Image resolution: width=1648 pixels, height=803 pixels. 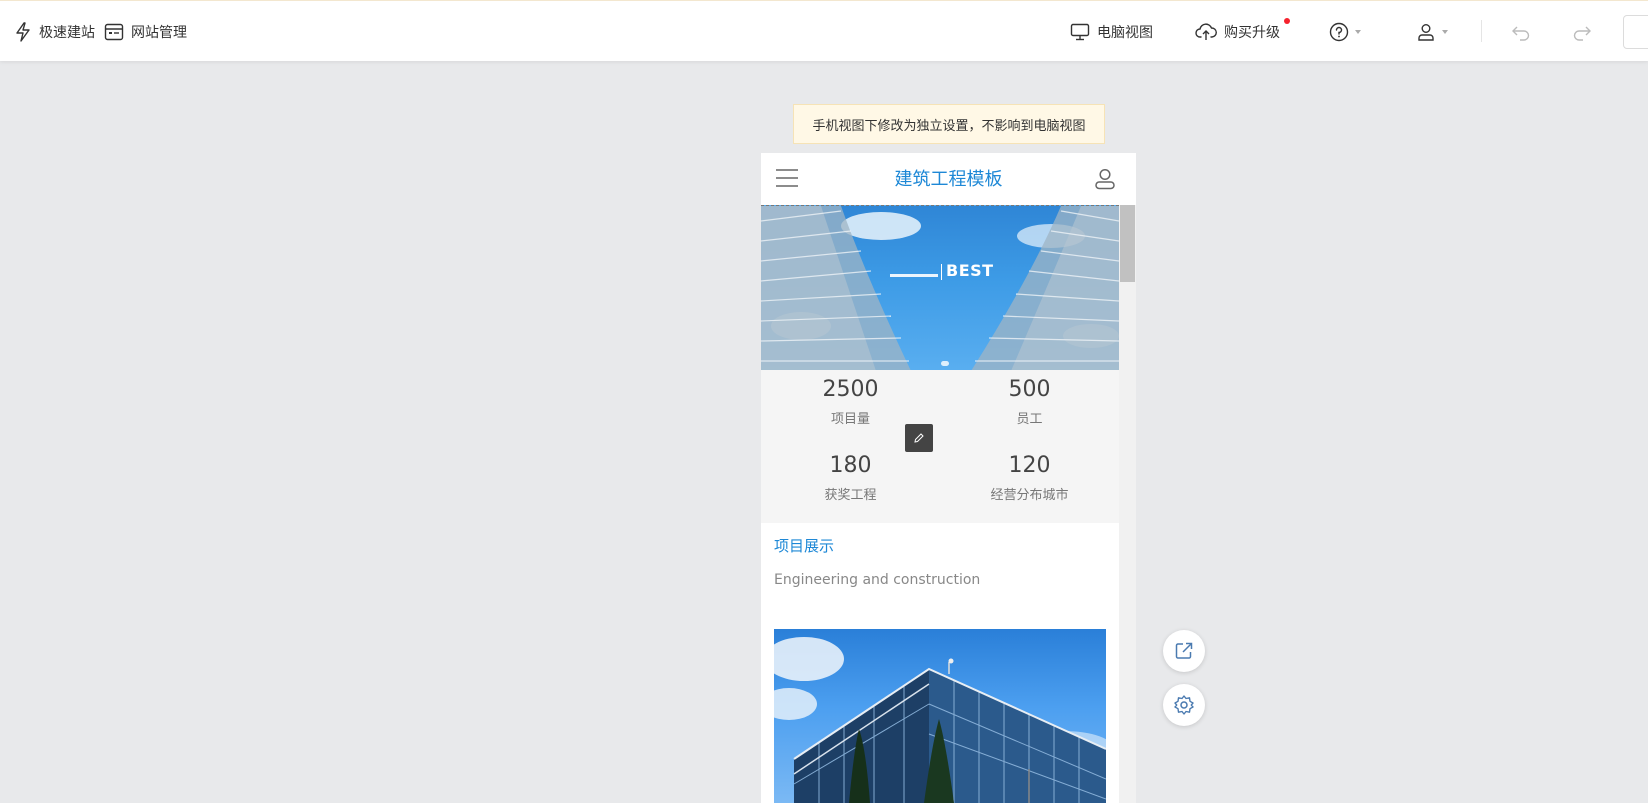 I want to click on pen-icon, so click(x=919, y=438).